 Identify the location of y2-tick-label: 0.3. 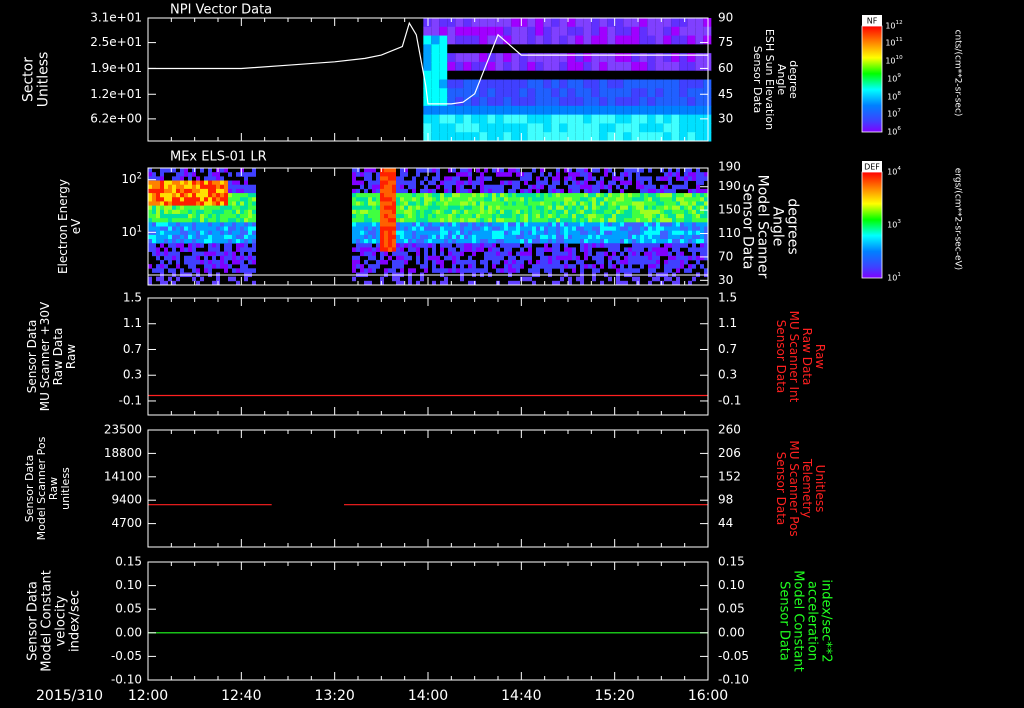
(727, 375).